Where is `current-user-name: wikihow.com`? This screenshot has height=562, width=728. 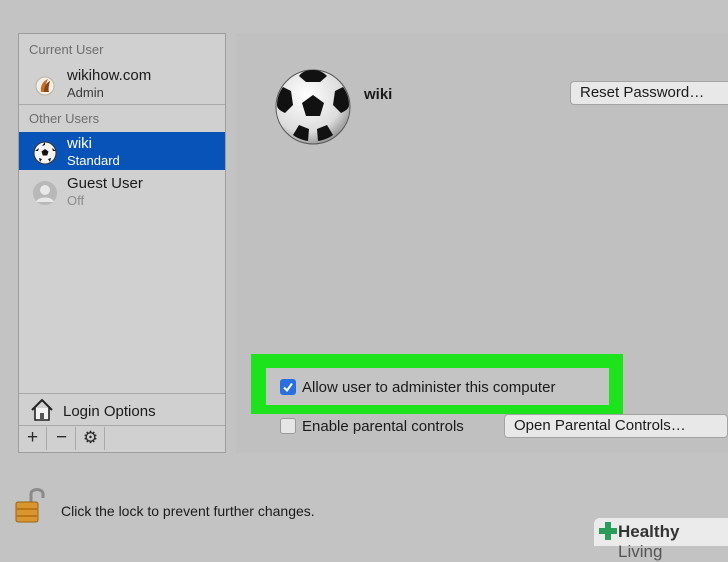 current-user-name: wikihow.com is located at coordinates (109, 75).